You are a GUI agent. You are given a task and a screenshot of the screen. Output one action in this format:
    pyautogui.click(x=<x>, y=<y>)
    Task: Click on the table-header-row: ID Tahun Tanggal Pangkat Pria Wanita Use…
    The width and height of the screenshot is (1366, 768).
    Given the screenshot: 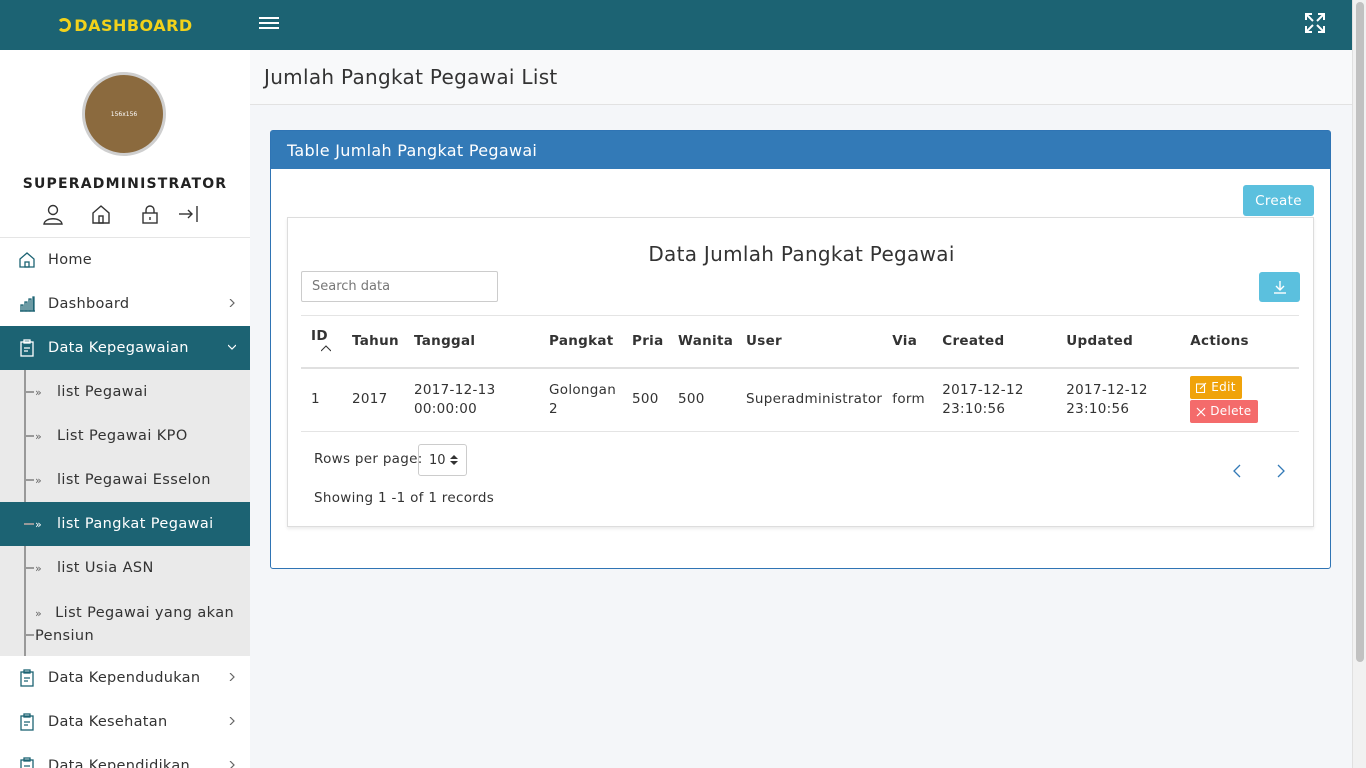 What is the action you would take?
    pyautogui.click(x=800, y=341)
    